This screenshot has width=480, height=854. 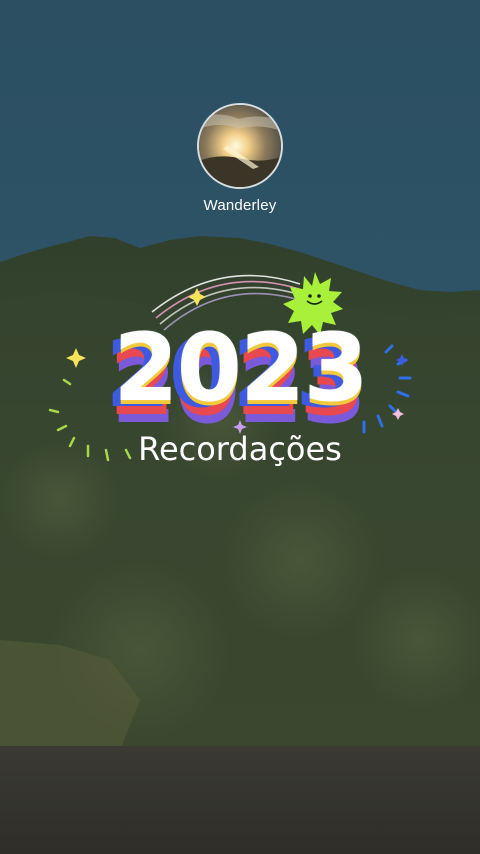 I want to click on user-avatar, so click(x=240, y=146).